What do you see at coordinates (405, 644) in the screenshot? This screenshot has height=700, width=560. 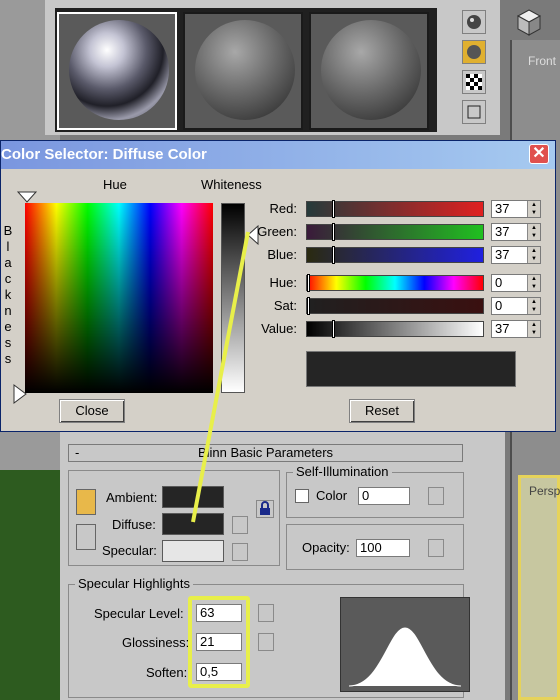 I see `highlight-curve-graph` at bounding box center [405, 644].